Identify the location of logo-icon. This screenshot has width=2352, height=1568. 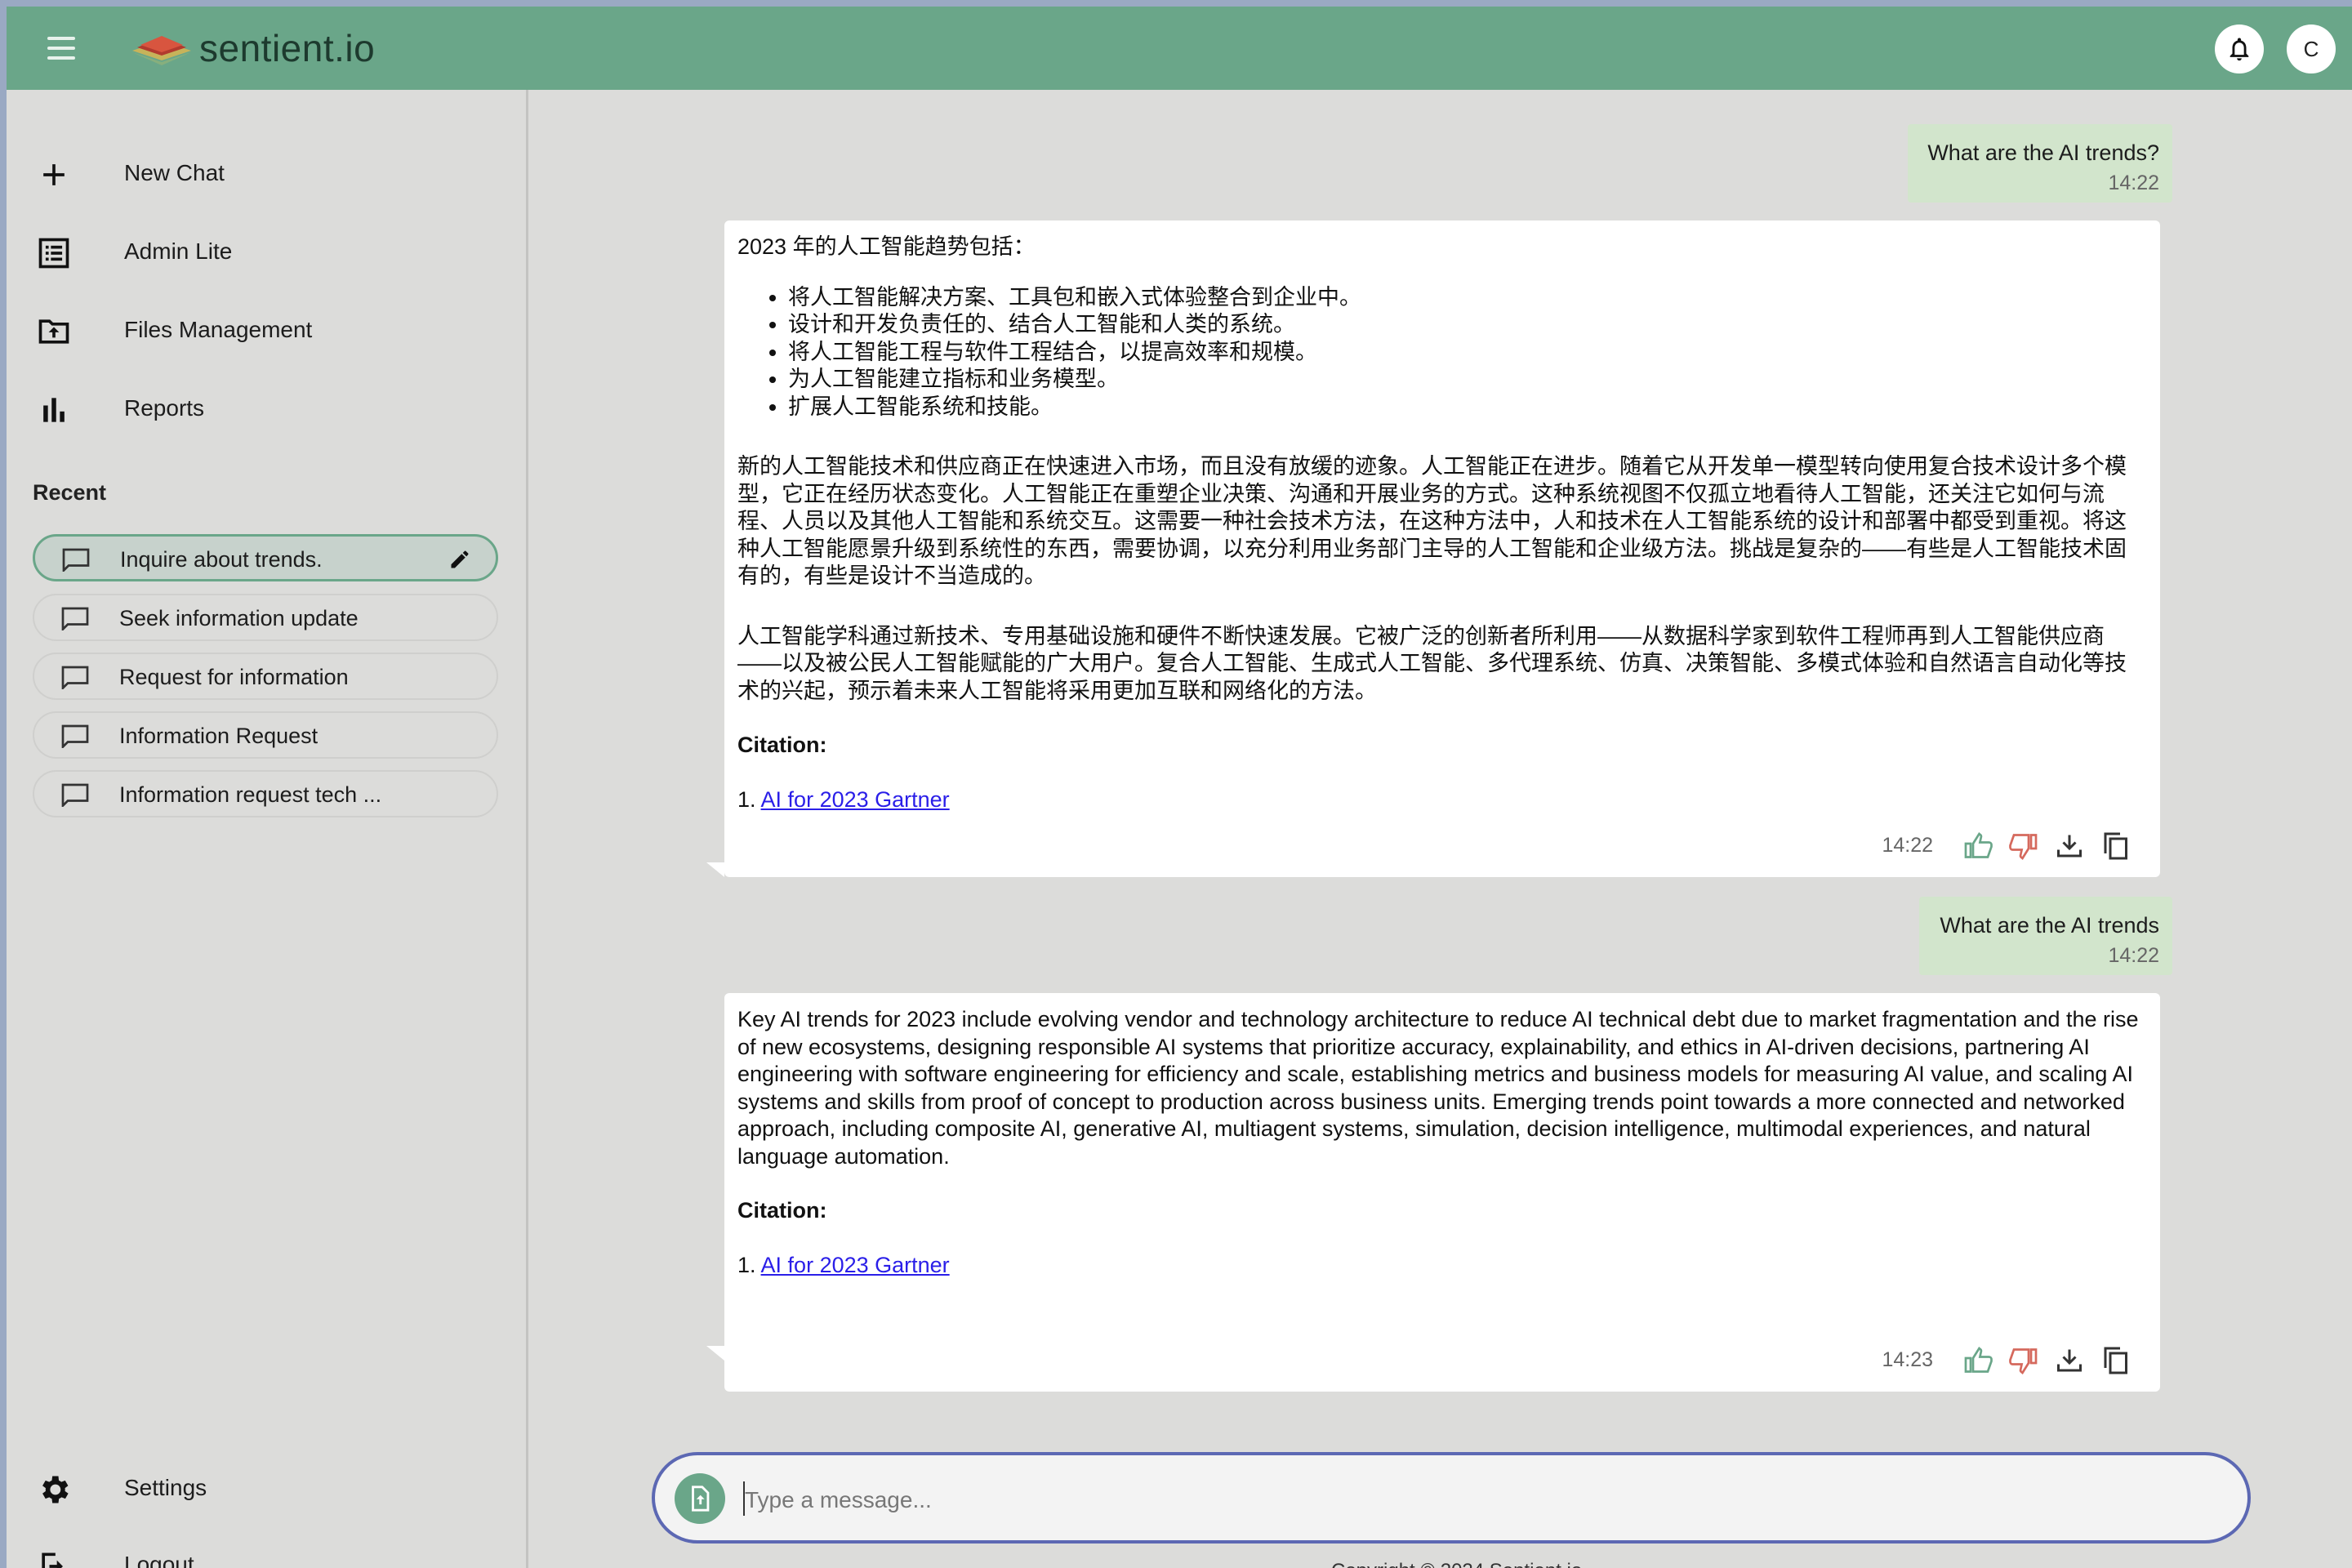
(161, 50).